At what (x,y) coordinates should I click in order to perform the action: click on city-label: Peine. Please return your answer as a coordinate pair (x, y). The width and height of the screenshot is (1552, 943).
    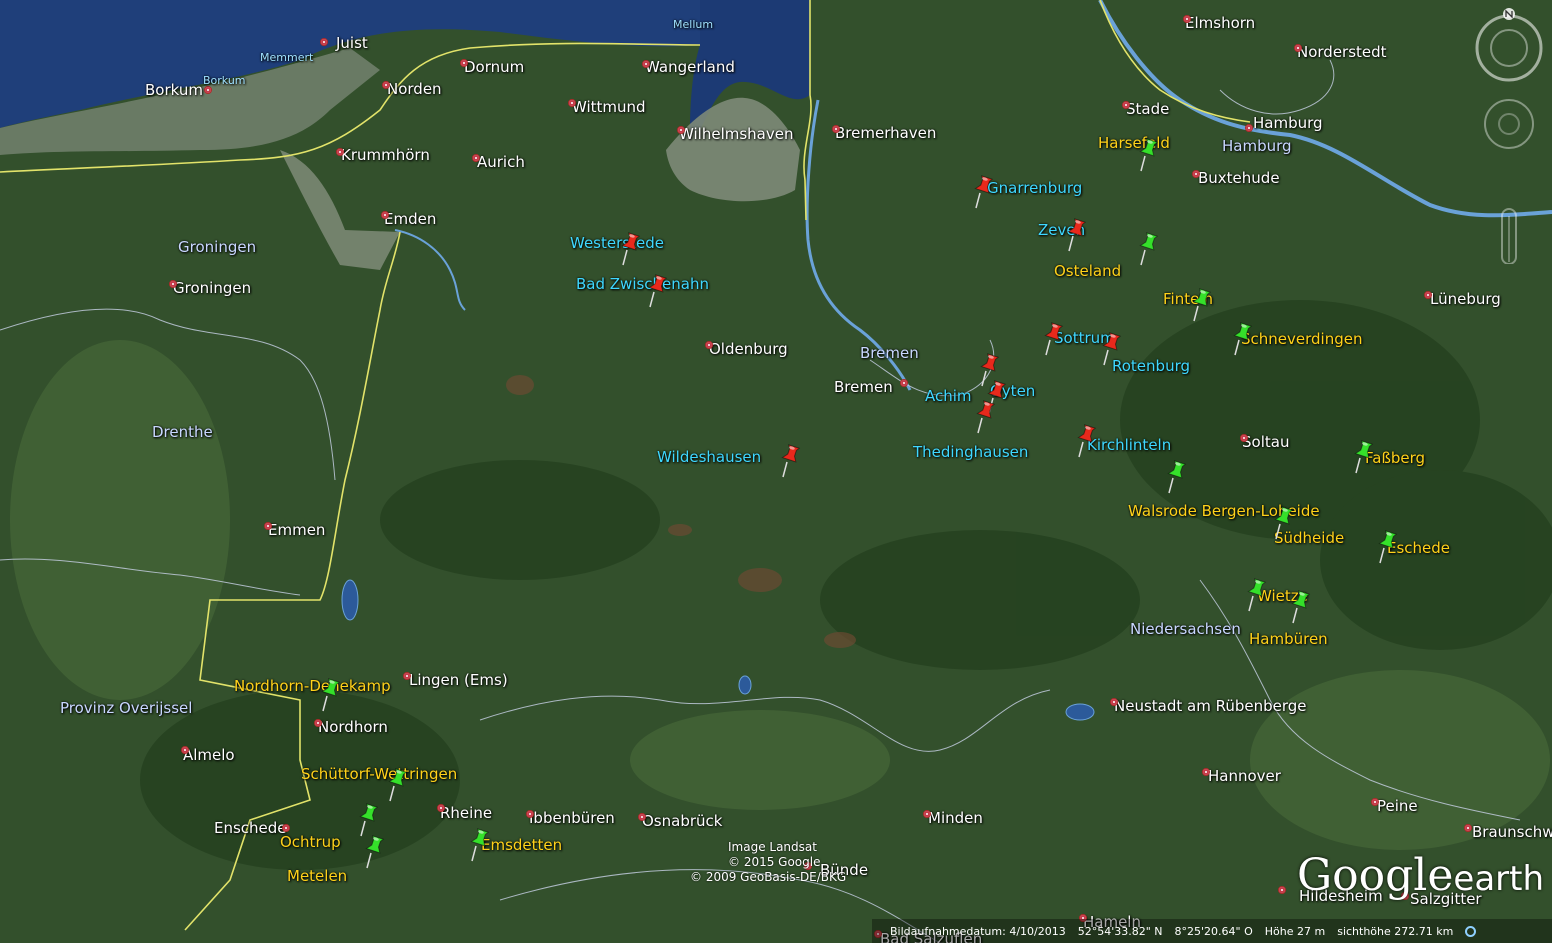
    Looking at the image, I should click on (1397, 806).